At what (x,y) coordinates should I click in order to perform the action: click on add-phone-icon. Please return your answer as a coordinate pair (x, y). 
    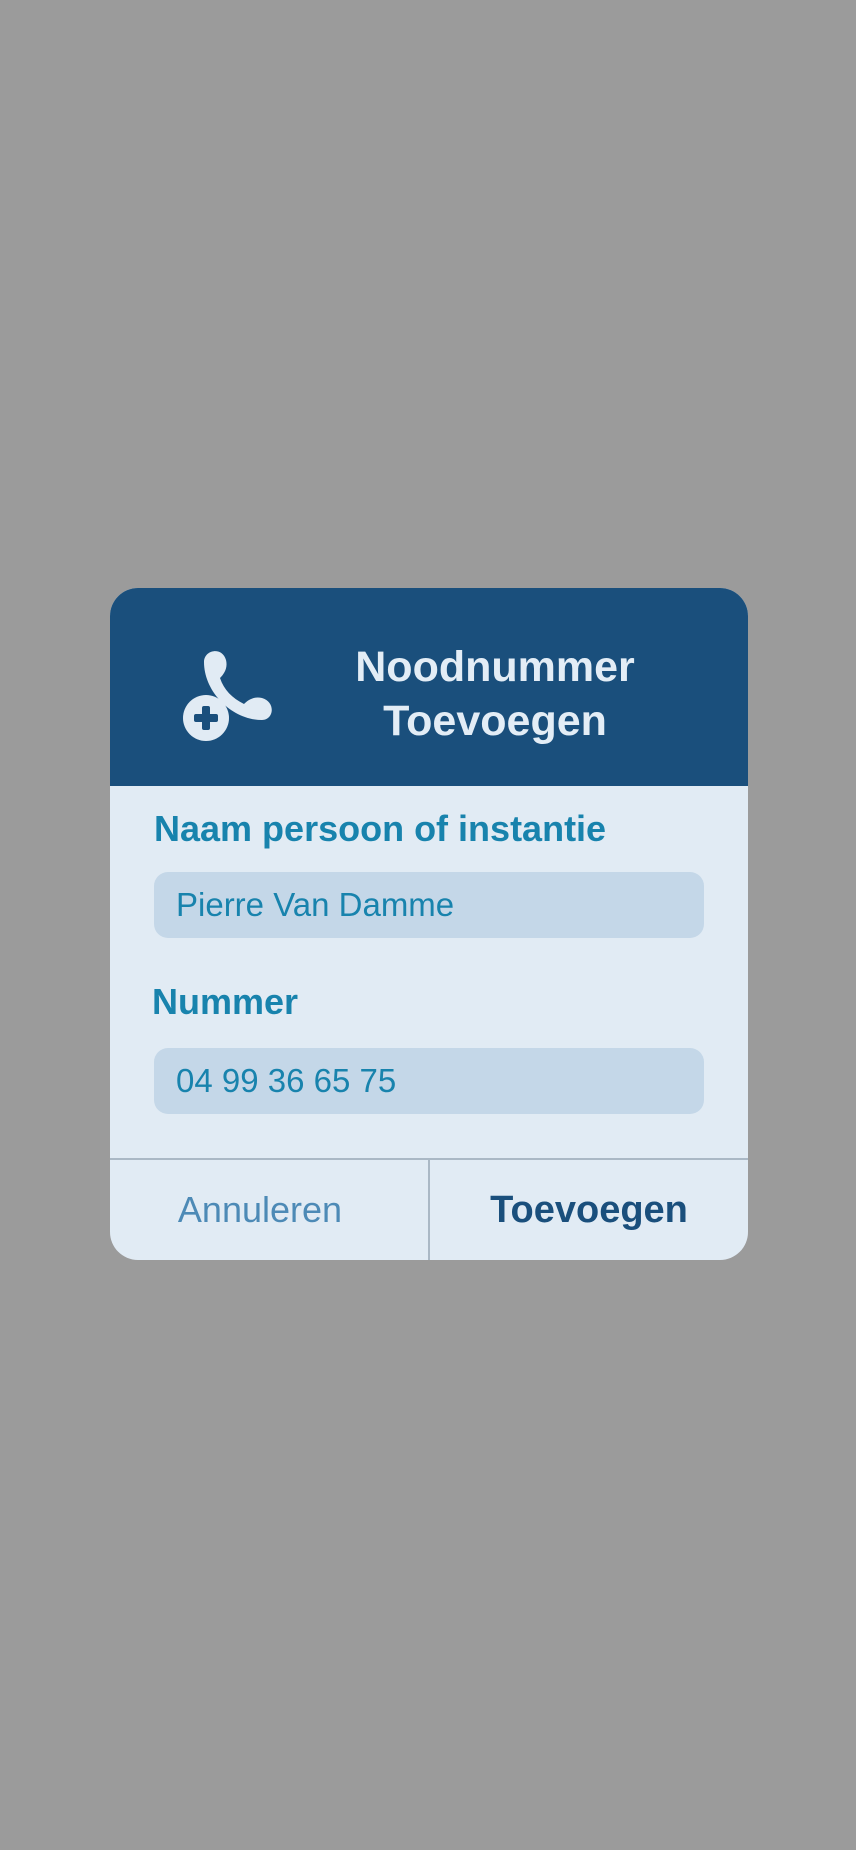
    Looking at the image, I should click on (227, 696).